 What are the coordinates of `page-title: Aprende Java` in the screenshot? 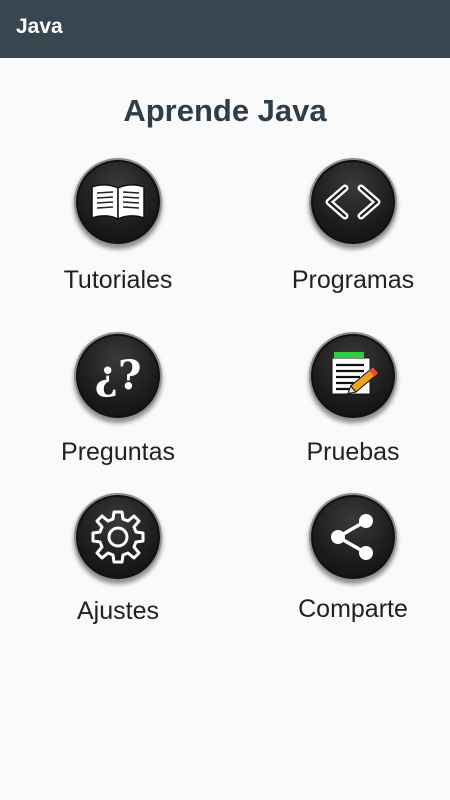 It's located at (225, 110).